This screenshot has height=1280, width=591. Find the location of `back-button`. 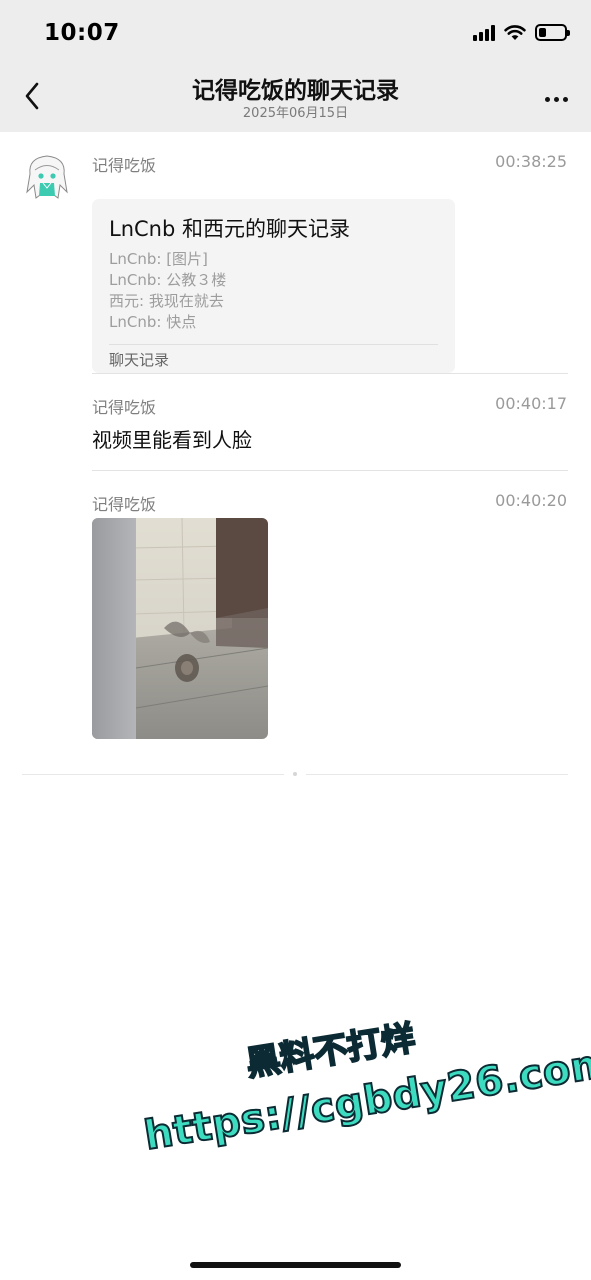

back-button is located at coordinates (32, 96).